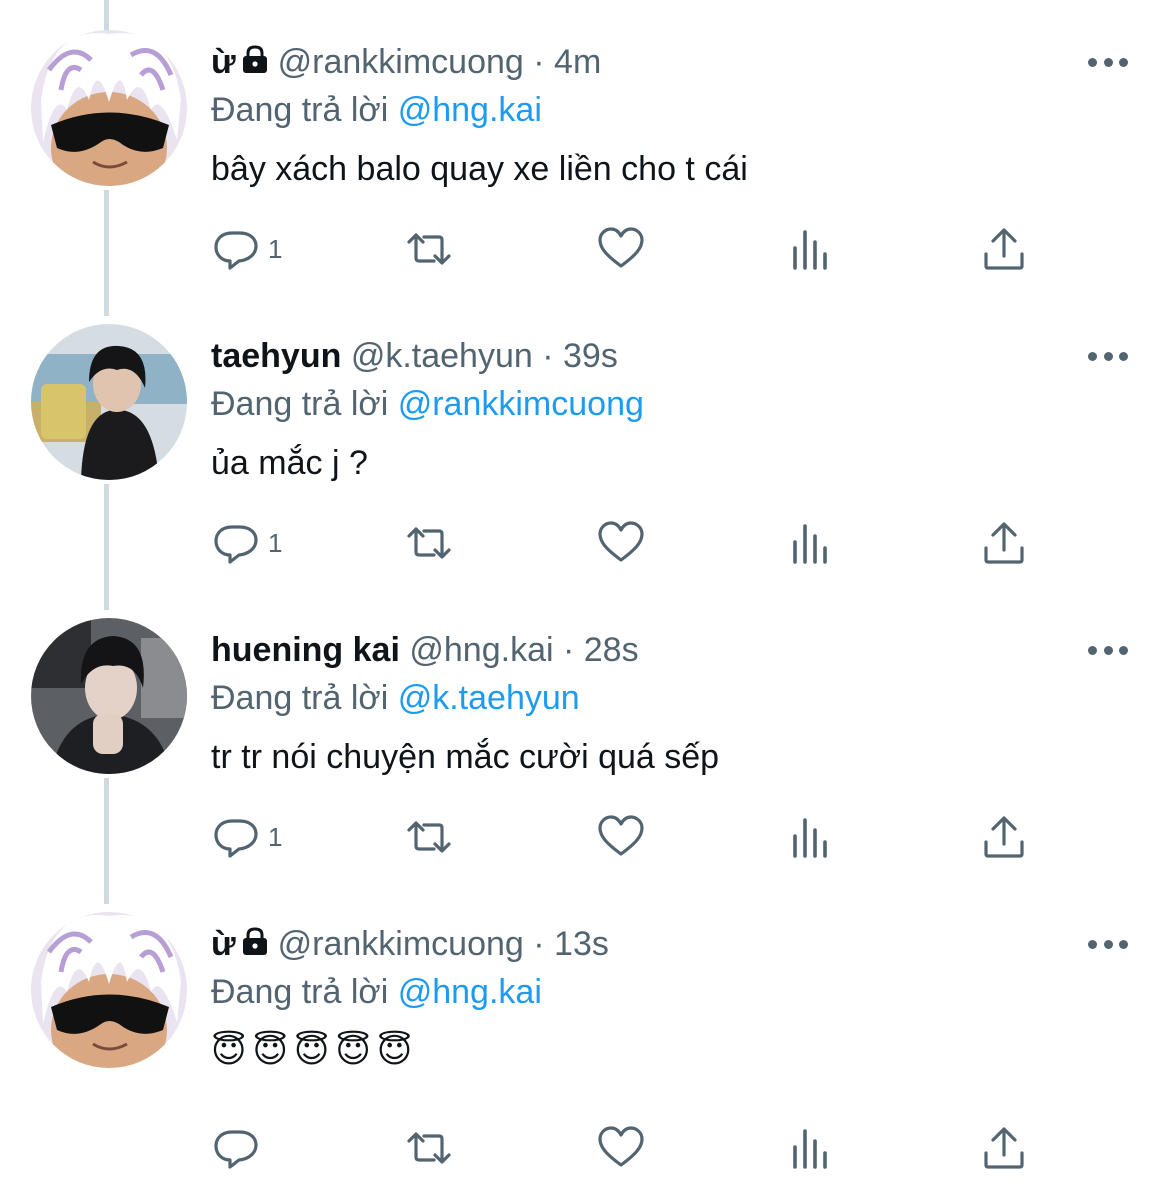 Image resolution: width=1170 pixels, height=1188 pixels. I want to click on display-name: taehyun, so click(276, 356).